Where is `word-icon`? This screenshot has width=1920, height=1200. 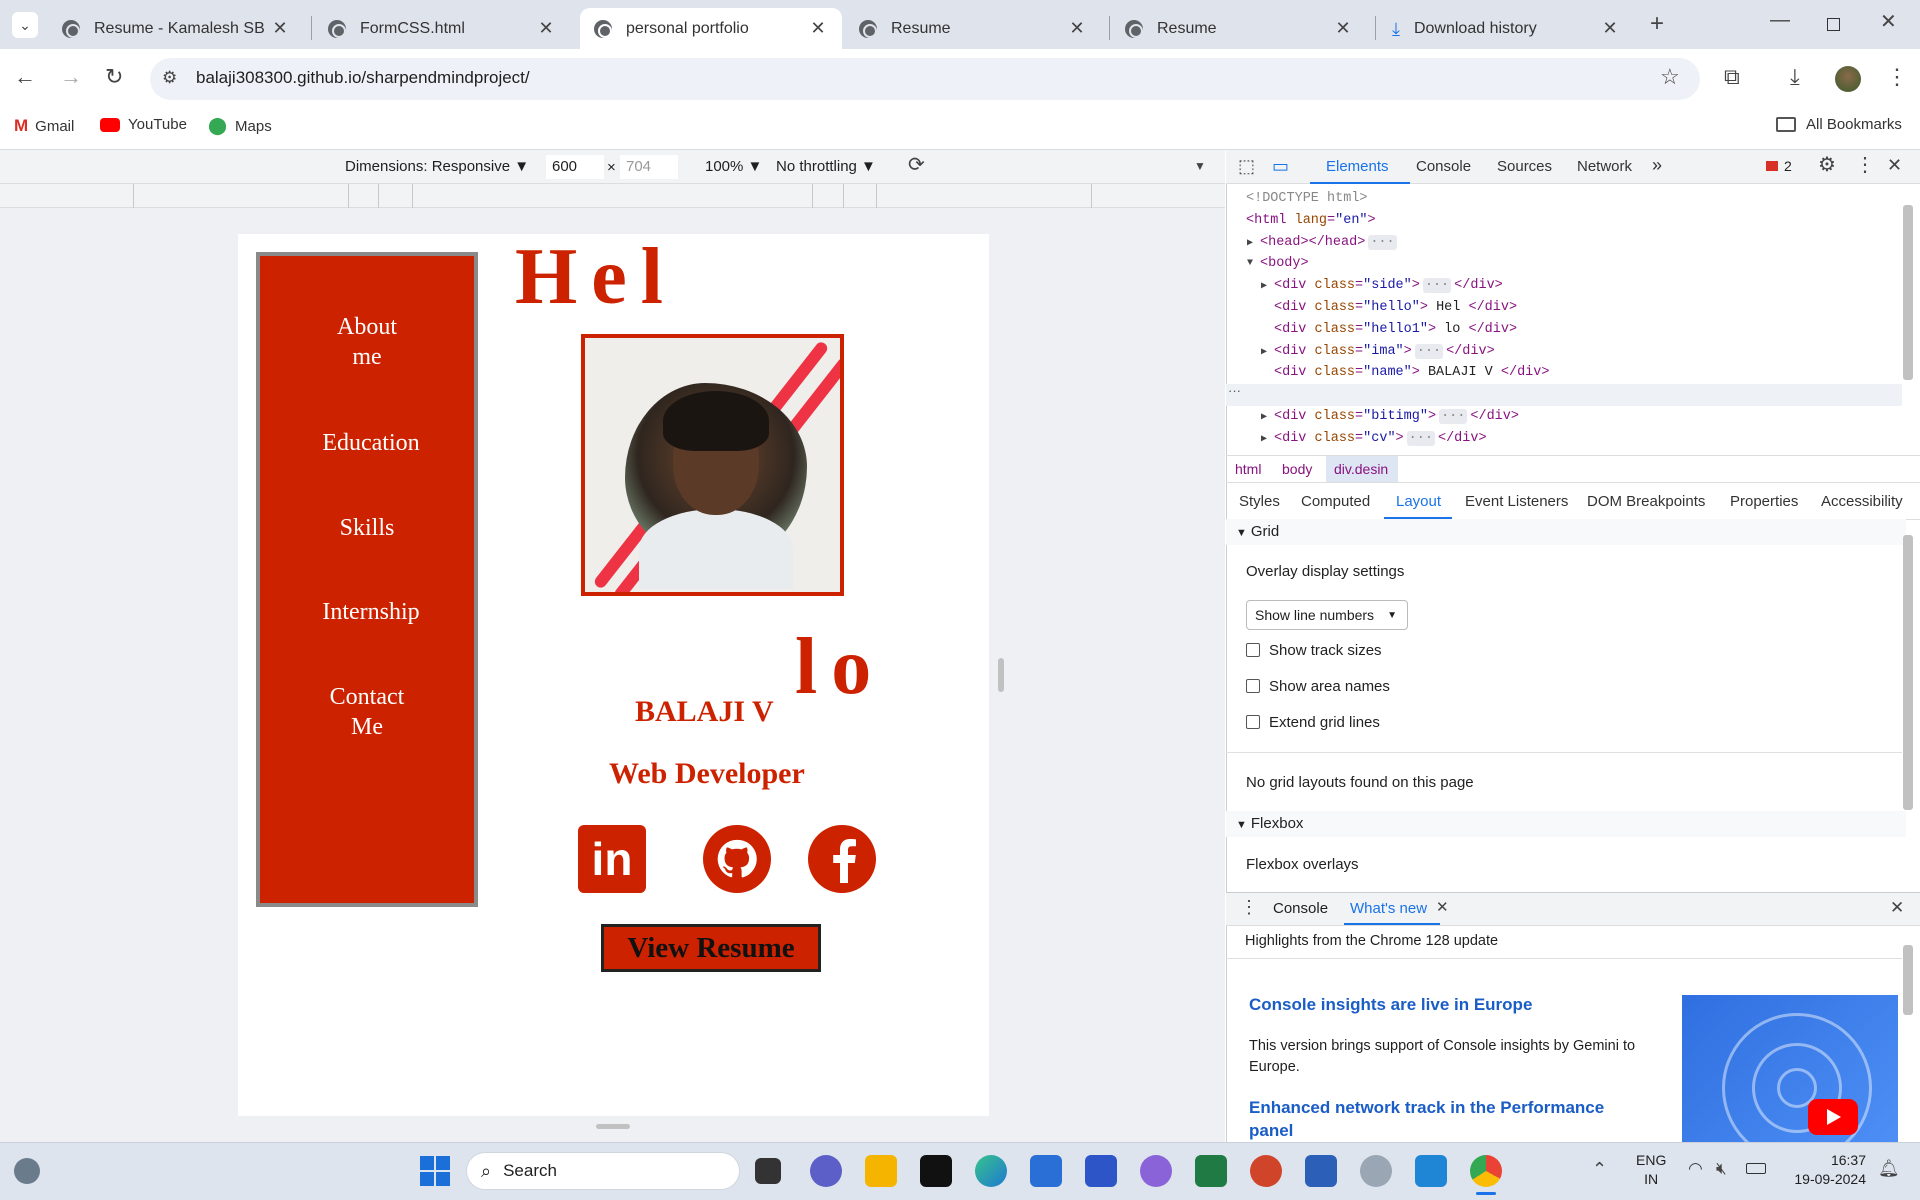 word-icon is located at coordinates (1321, 1171).